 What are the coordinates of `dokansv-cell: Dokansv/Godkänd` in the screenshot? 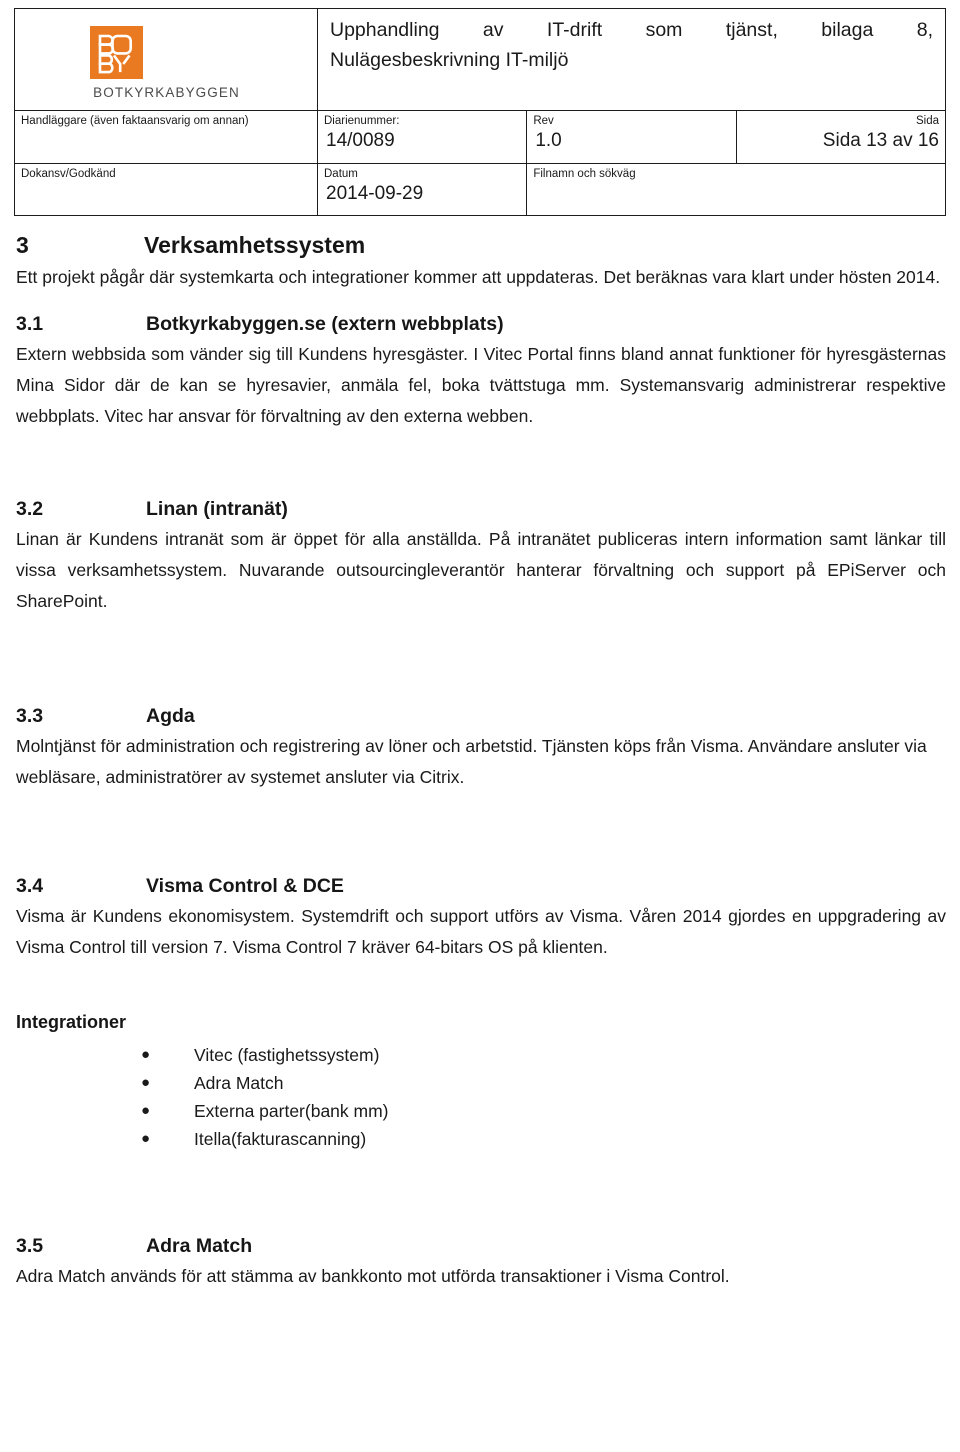 It's located at (166, 189).